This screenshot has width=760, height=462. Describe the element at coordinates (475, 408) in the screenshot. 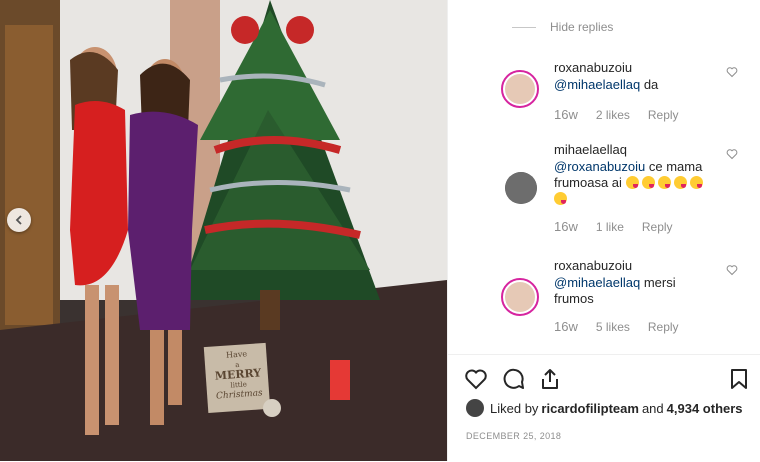

I see `liker-avatar-icon` at that location.